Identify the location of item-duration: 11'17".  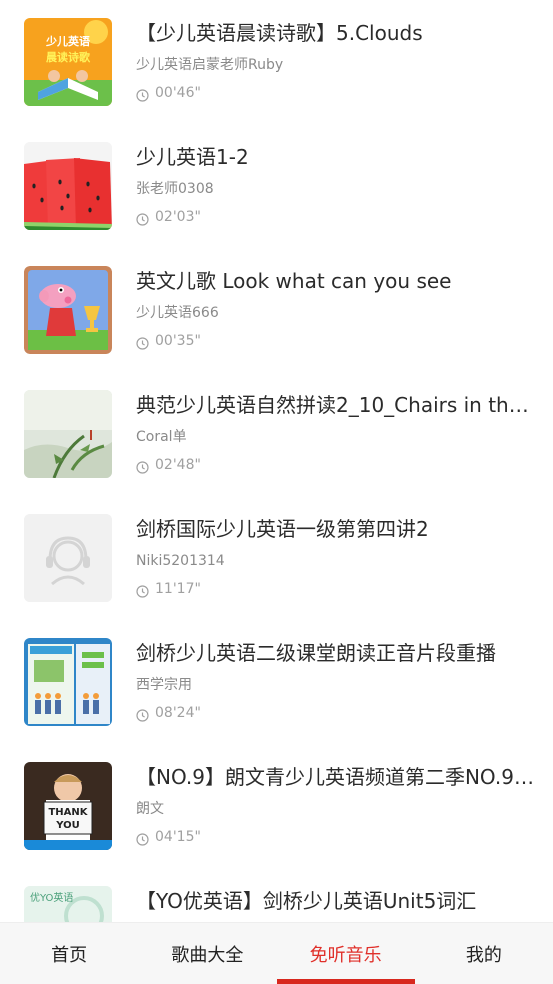
(178, 589).